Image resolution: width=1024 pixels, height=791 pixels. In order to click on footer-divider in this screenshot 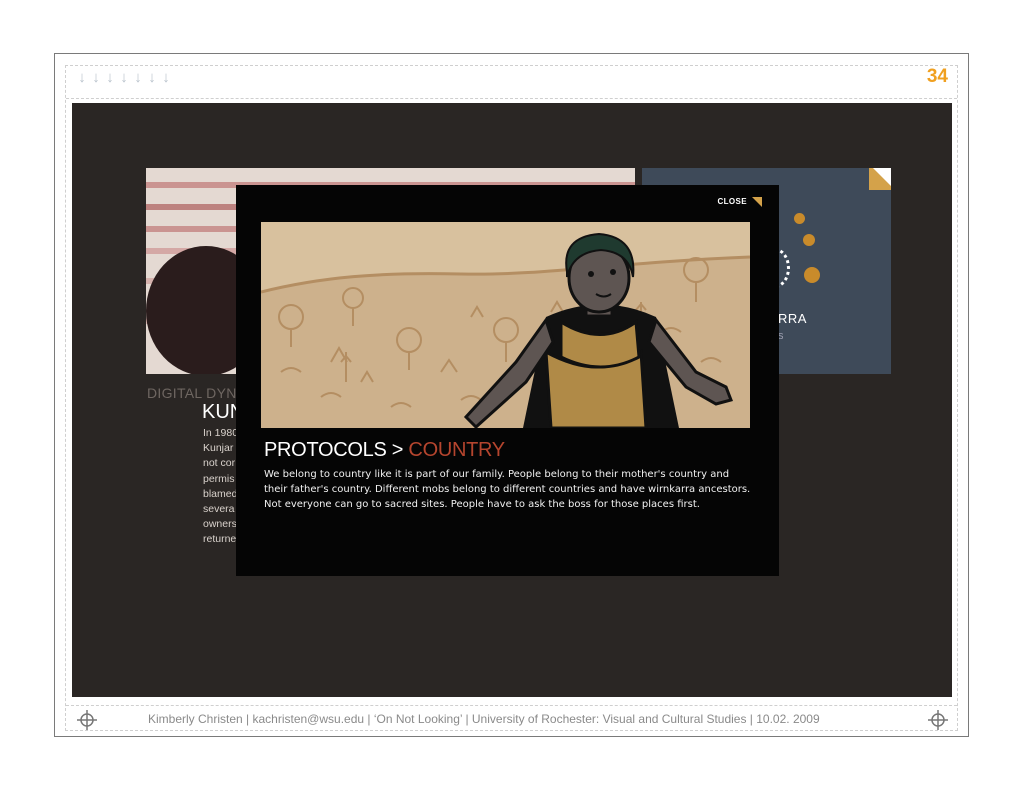, I will do `click(511, 705)`.